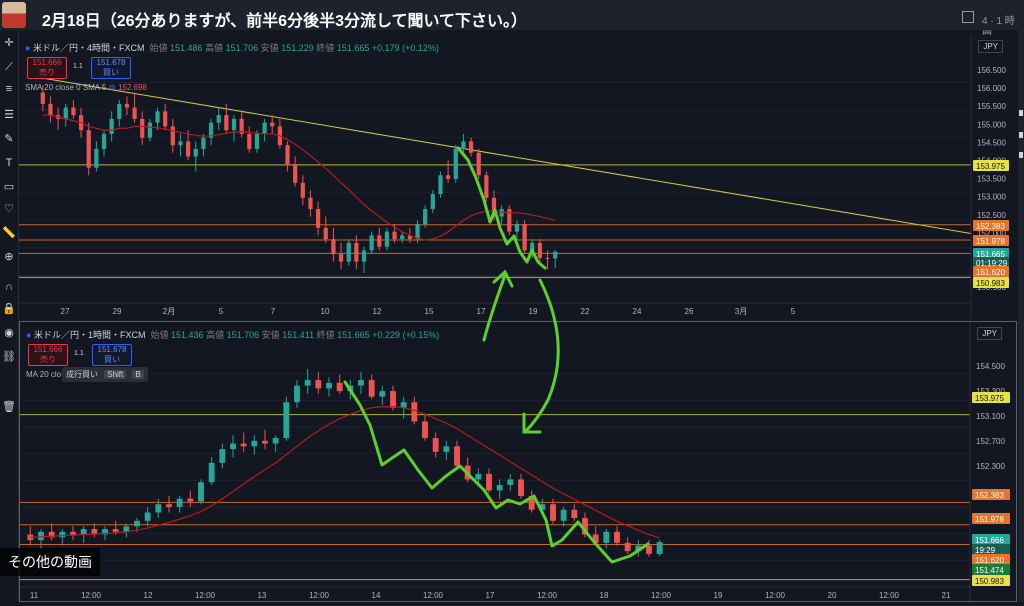 The height and width of the screenshot is (606, 1024). Describe the element at coordinates (9, 43) in the screenshot. I see `crosshair-icon: ✛` at that location.